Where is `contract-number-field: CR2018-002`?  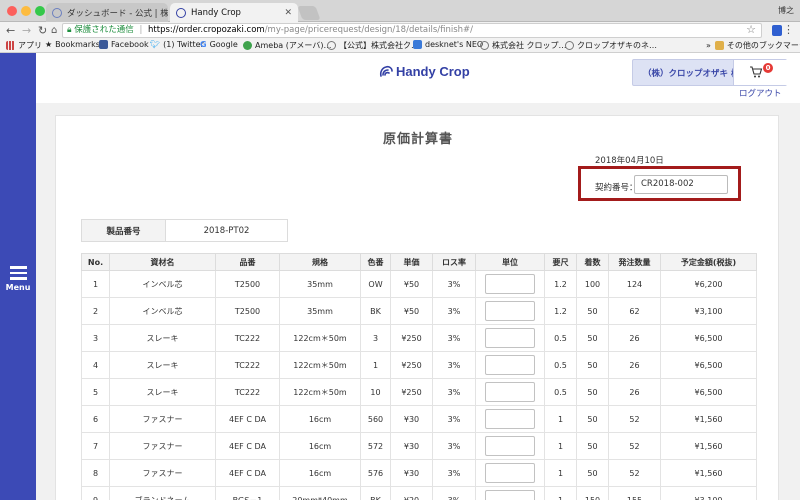
contract-number-field: CR2018-002 is located at coordinates (681, 184).